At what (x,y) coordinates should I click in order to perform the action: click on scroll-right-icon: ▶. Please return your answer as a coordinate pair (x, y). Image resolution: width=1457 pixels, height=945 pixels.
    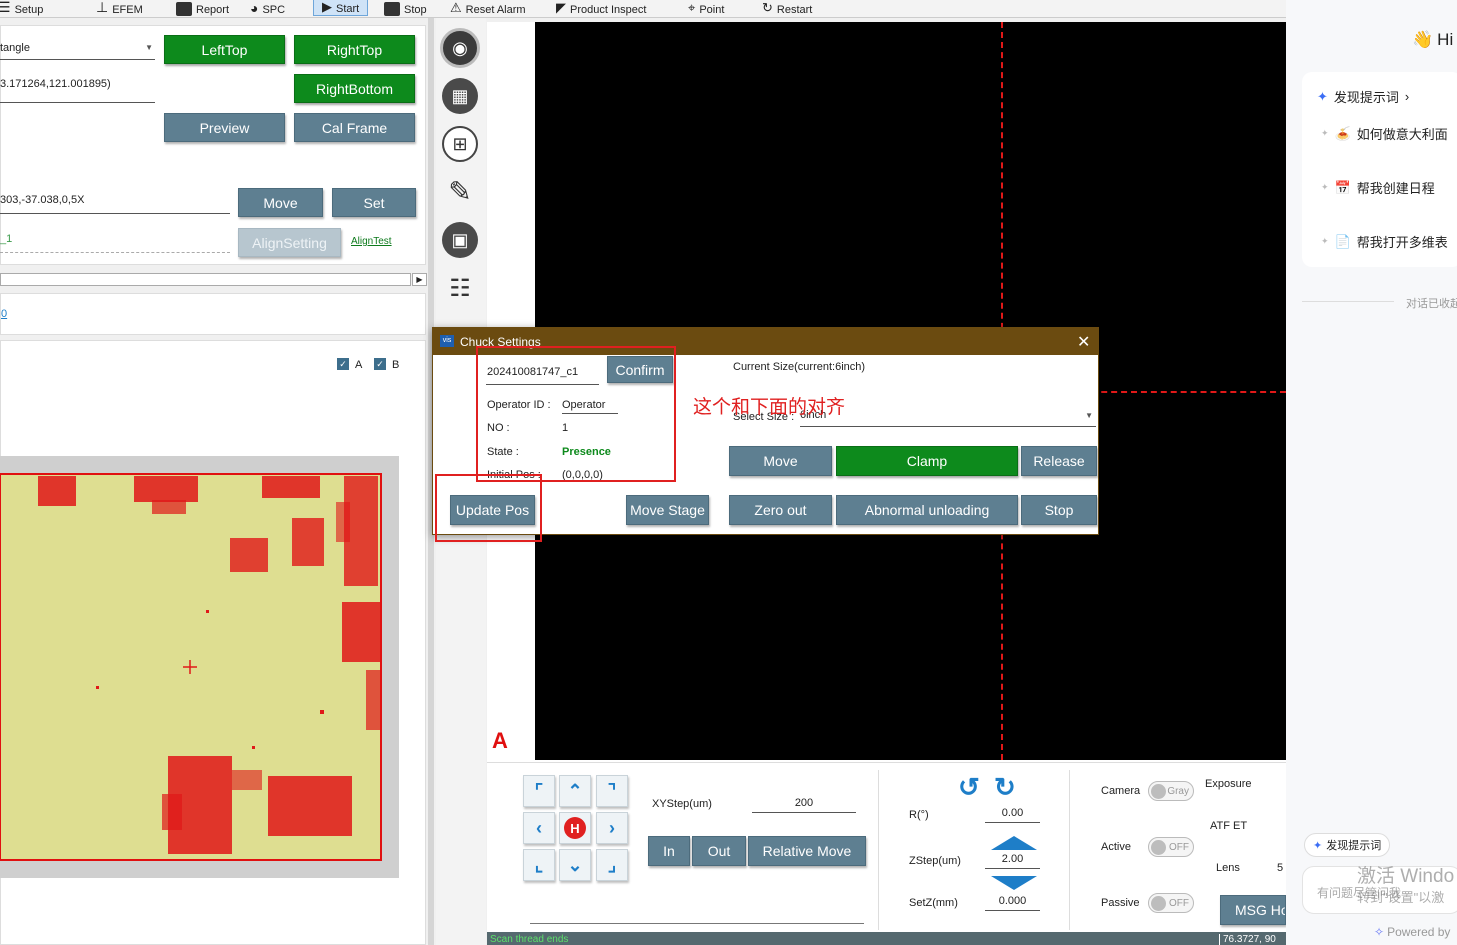
    Looking at the image, I should click on (419, 279).